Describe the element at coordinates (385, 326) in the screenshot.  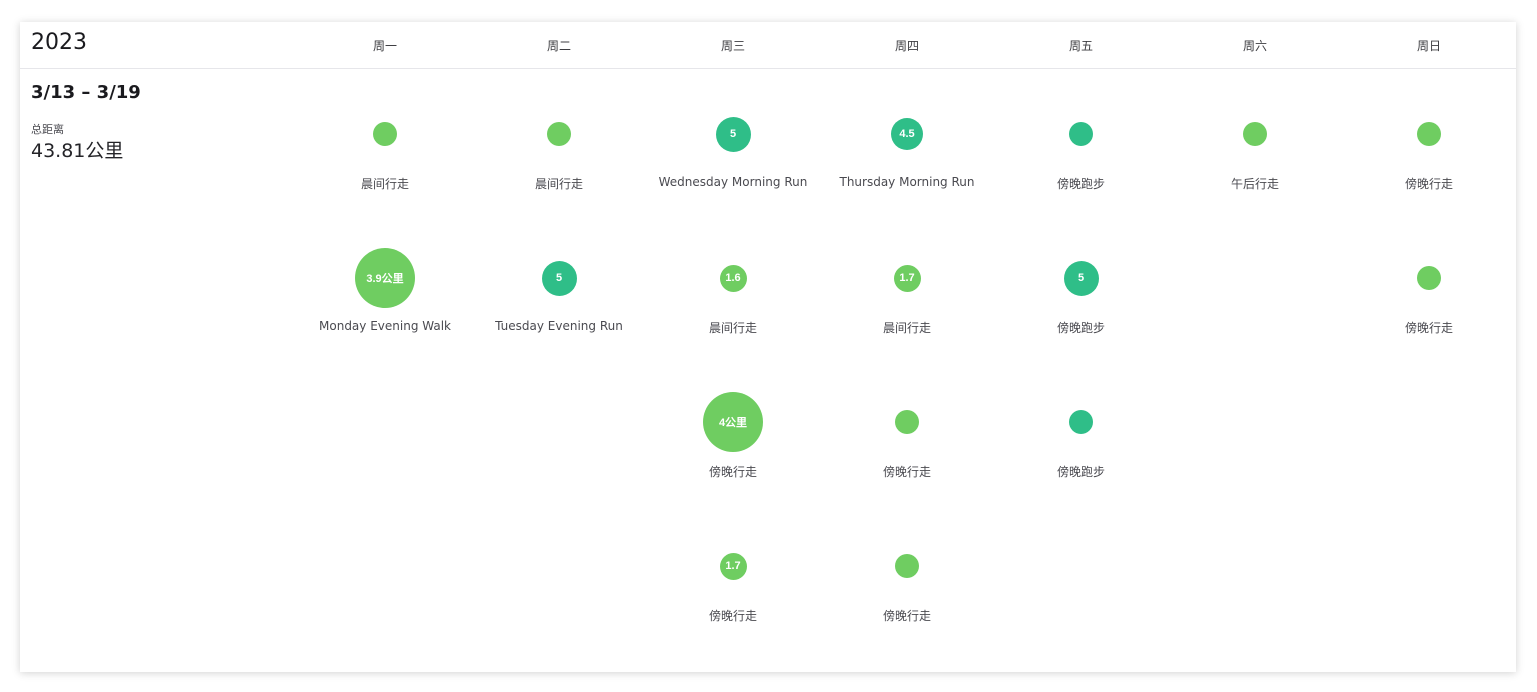
I see `activity-label: Monday Evening Walk` at that location.